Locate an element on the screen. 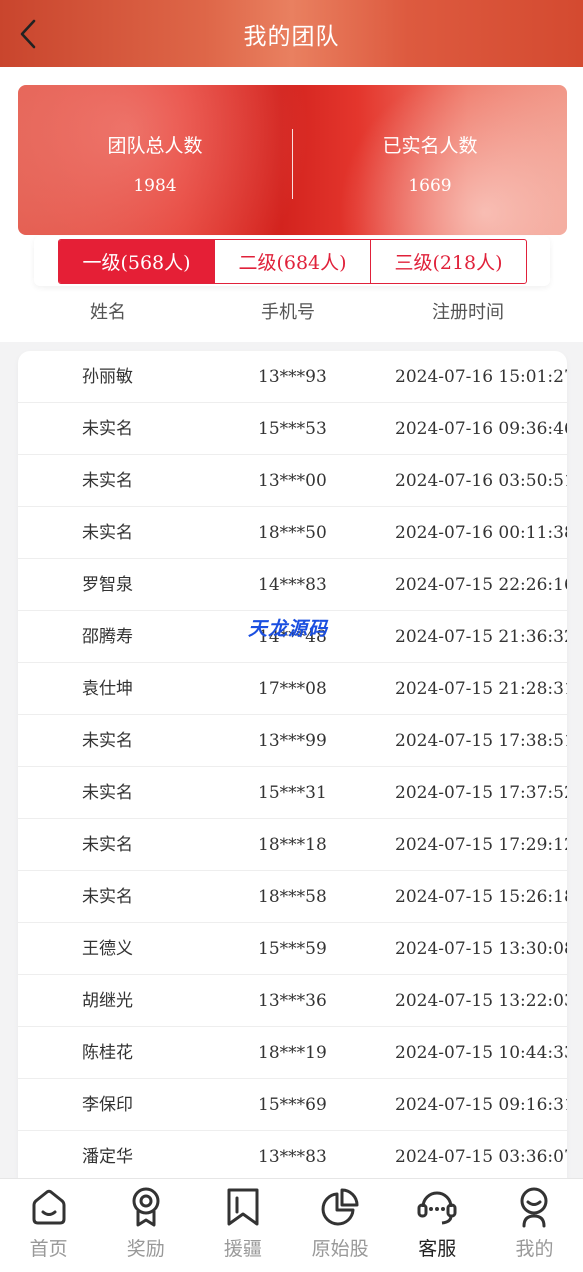  team-total-label: 团队总人数 is located at coordinates (155, 146).